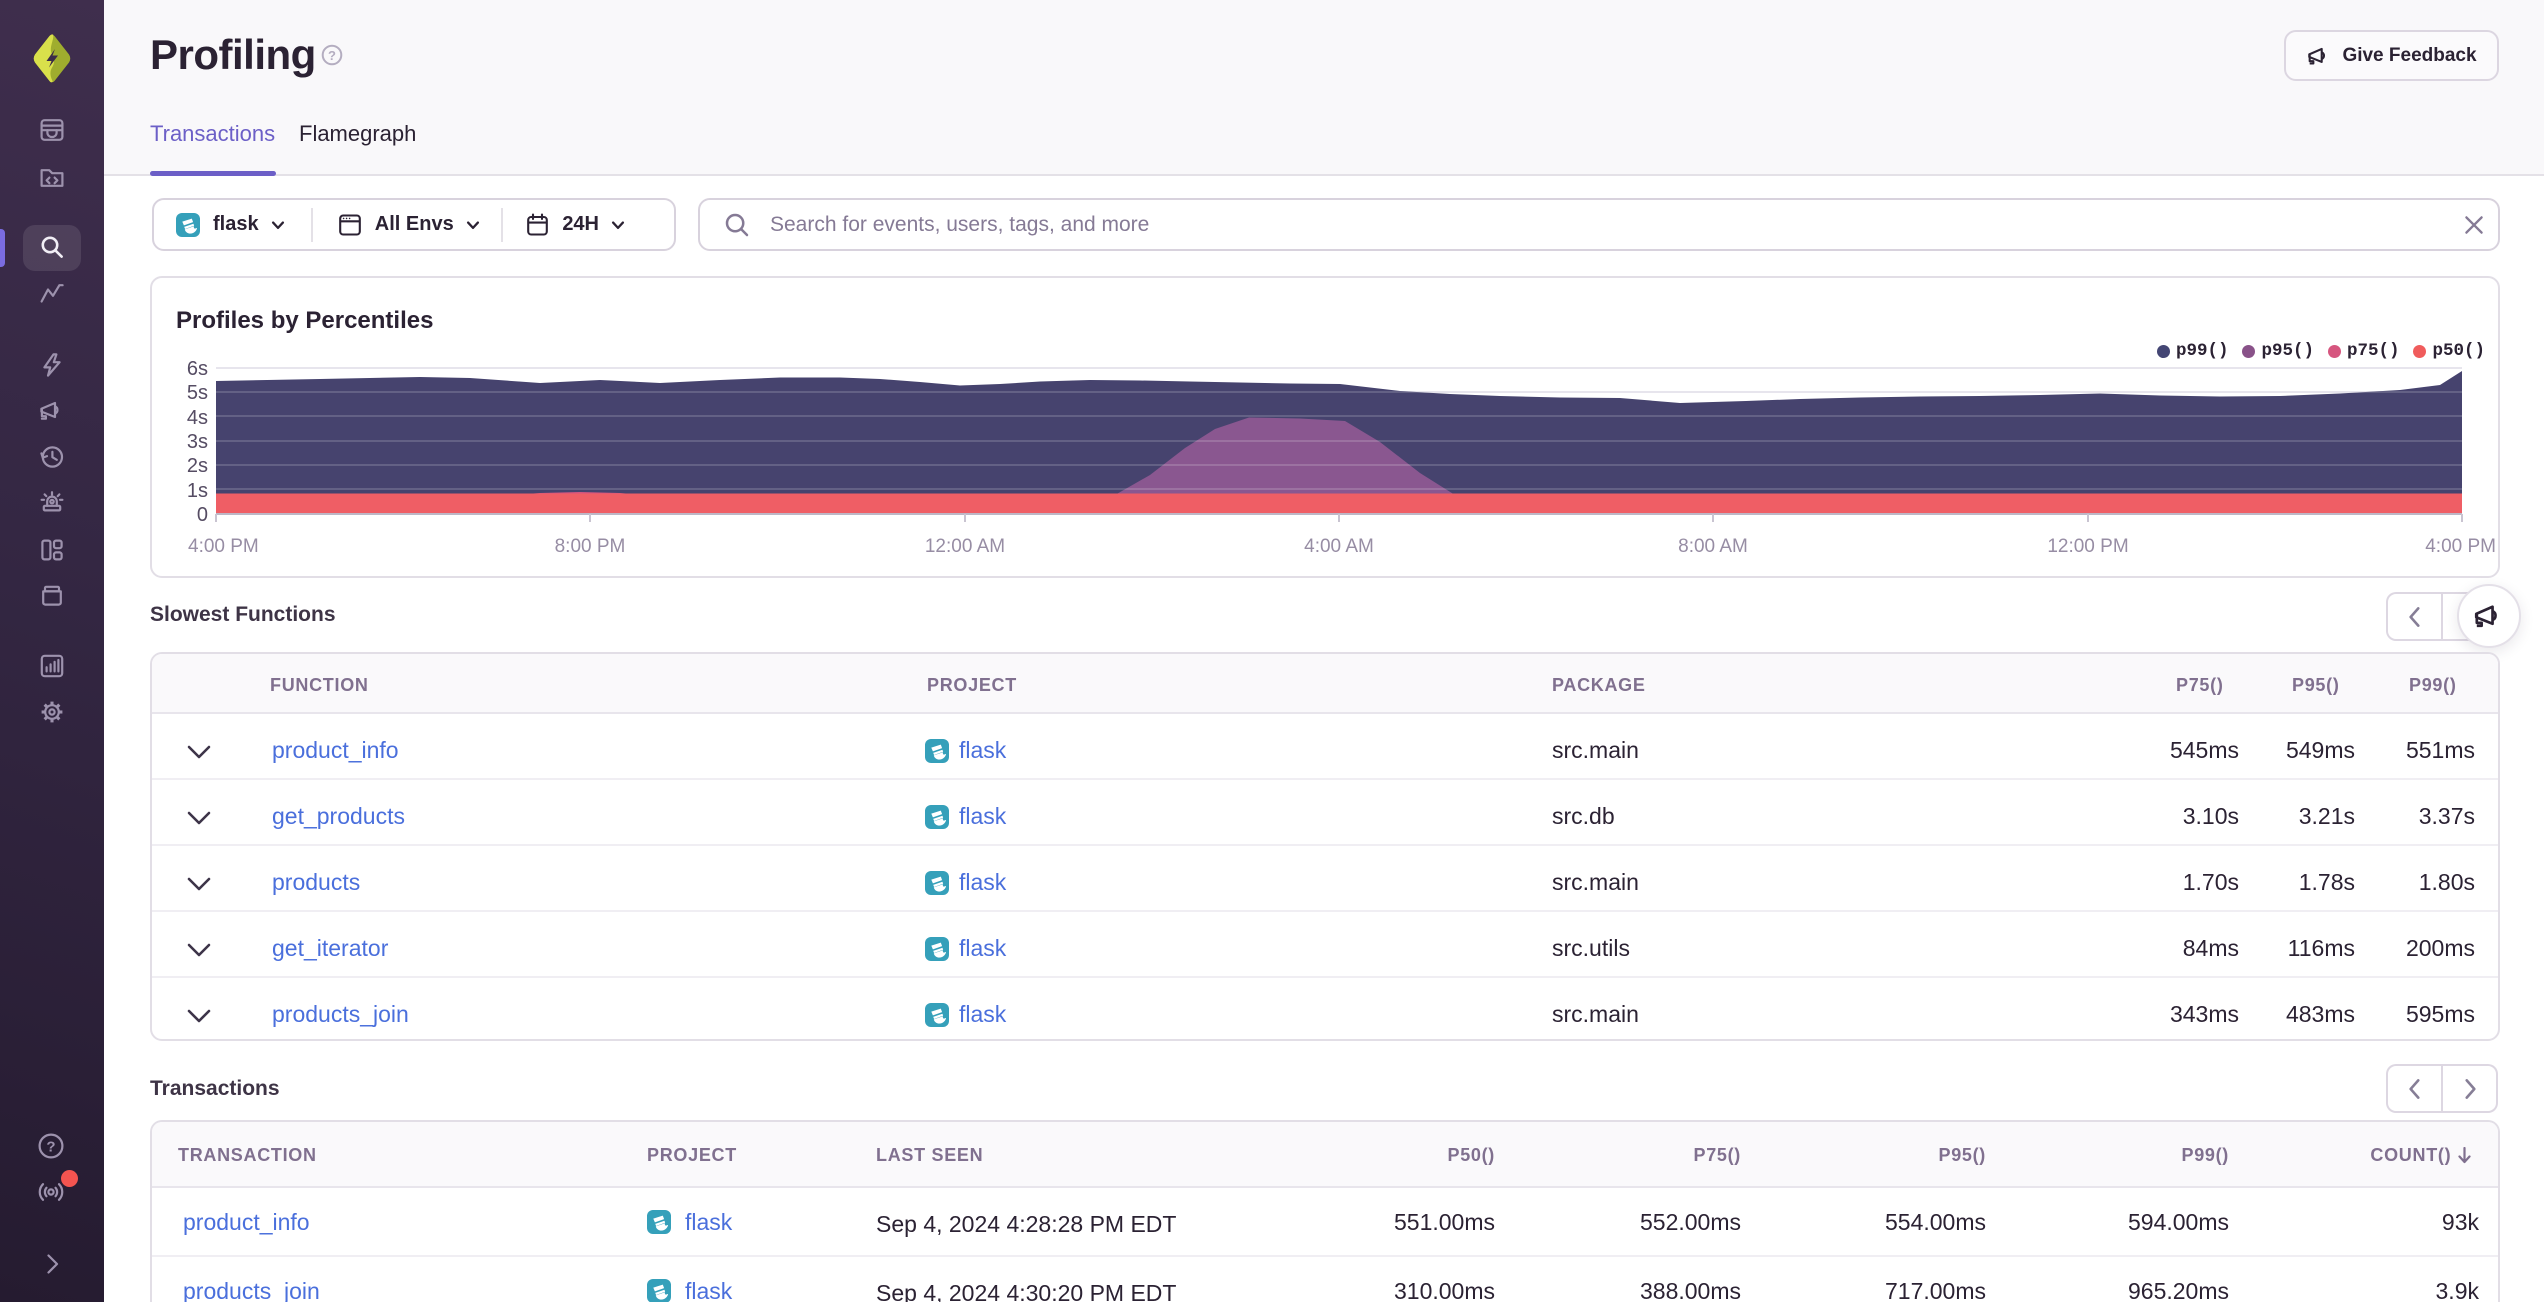  What do you see at coordinates (197, 491) in the screenshot?
I see `svg-text: 1s` at bounding box center [197, 491].